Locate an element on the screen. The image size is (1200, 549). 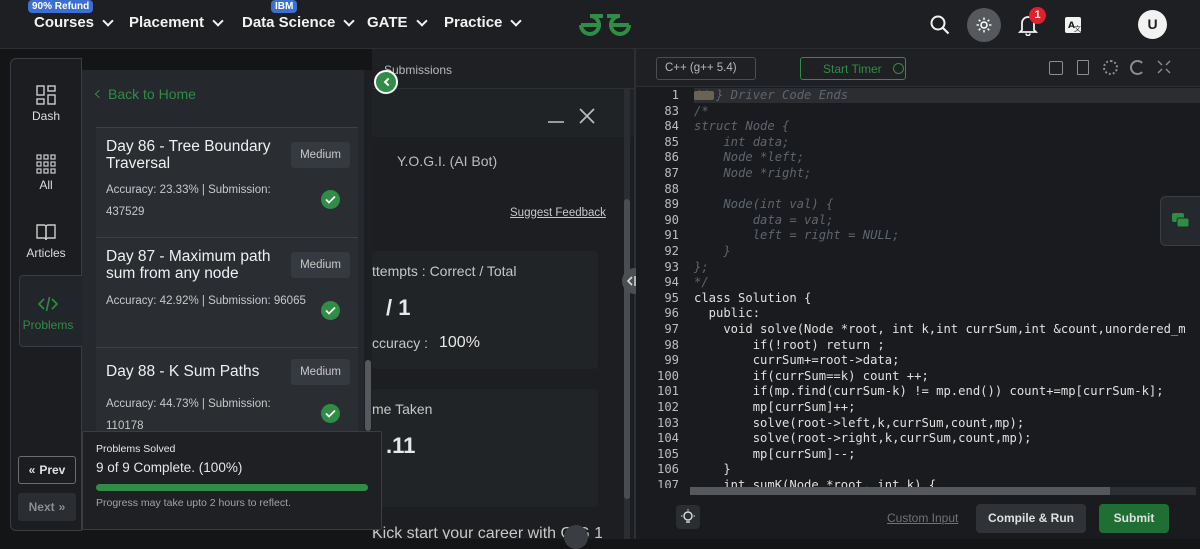
solved-check-icon is located at coordinates (330, 199).